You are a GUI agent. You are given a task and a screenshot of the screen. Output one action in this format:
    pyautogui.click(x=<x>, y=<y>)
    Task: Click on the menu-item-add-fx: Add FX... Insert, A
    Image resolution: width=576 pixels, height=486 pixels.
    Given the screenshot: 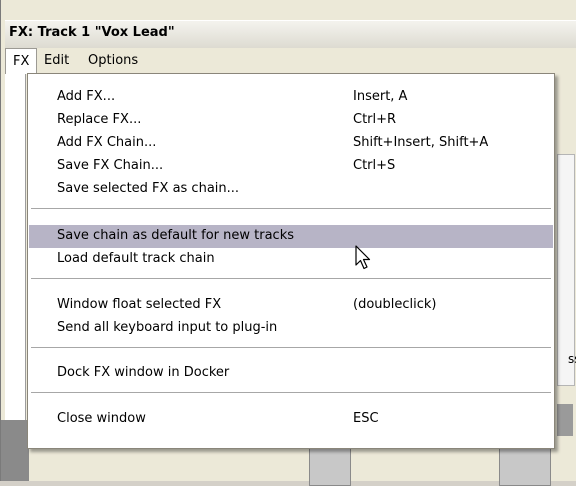 What is the action you would take?
    pyautogui.click(x=291, y=97)
    